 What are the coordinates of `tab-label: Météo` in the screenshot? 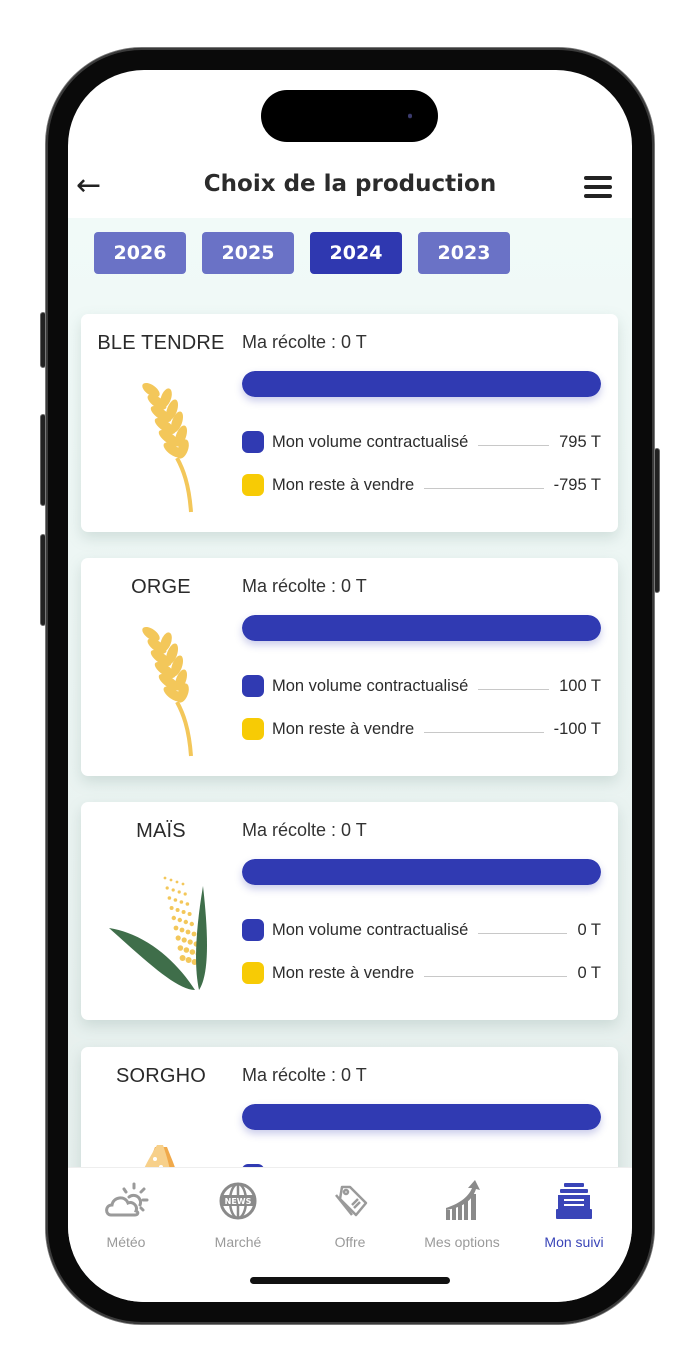 It's located at (126, 1242).